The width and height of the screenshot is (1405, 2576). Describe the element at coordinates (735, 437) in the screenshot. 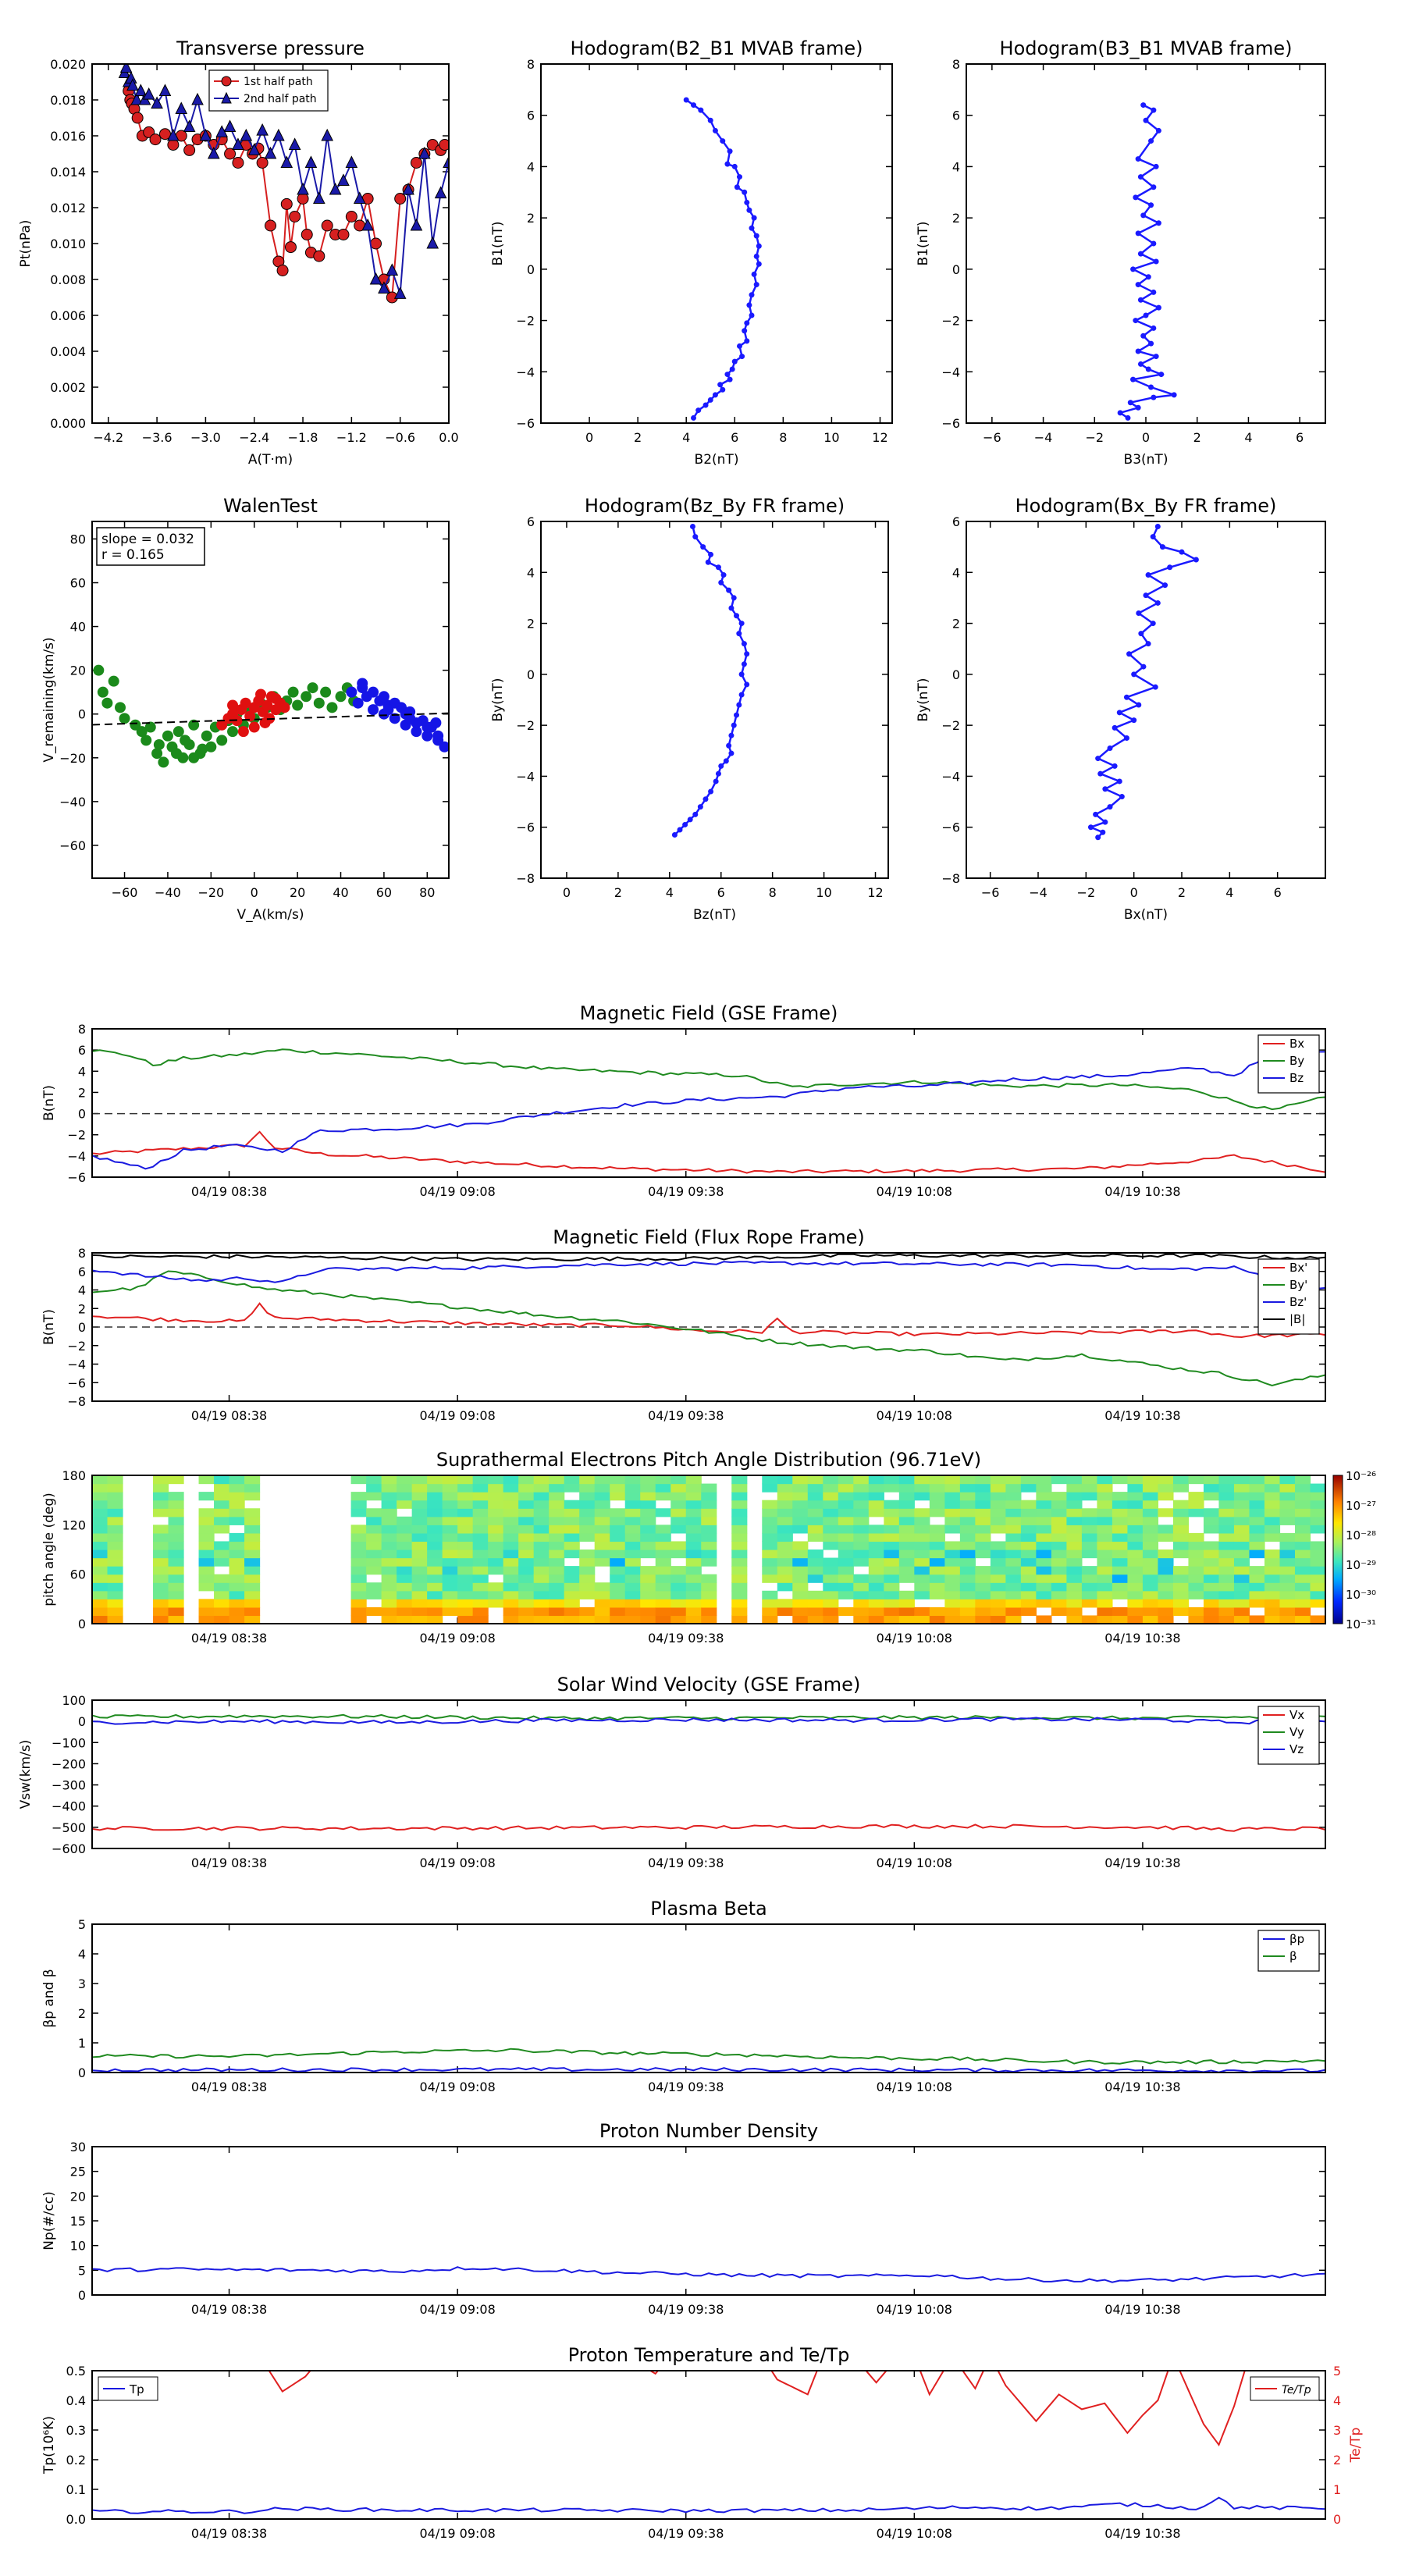

I see `x-tick-label: 6` at that location.